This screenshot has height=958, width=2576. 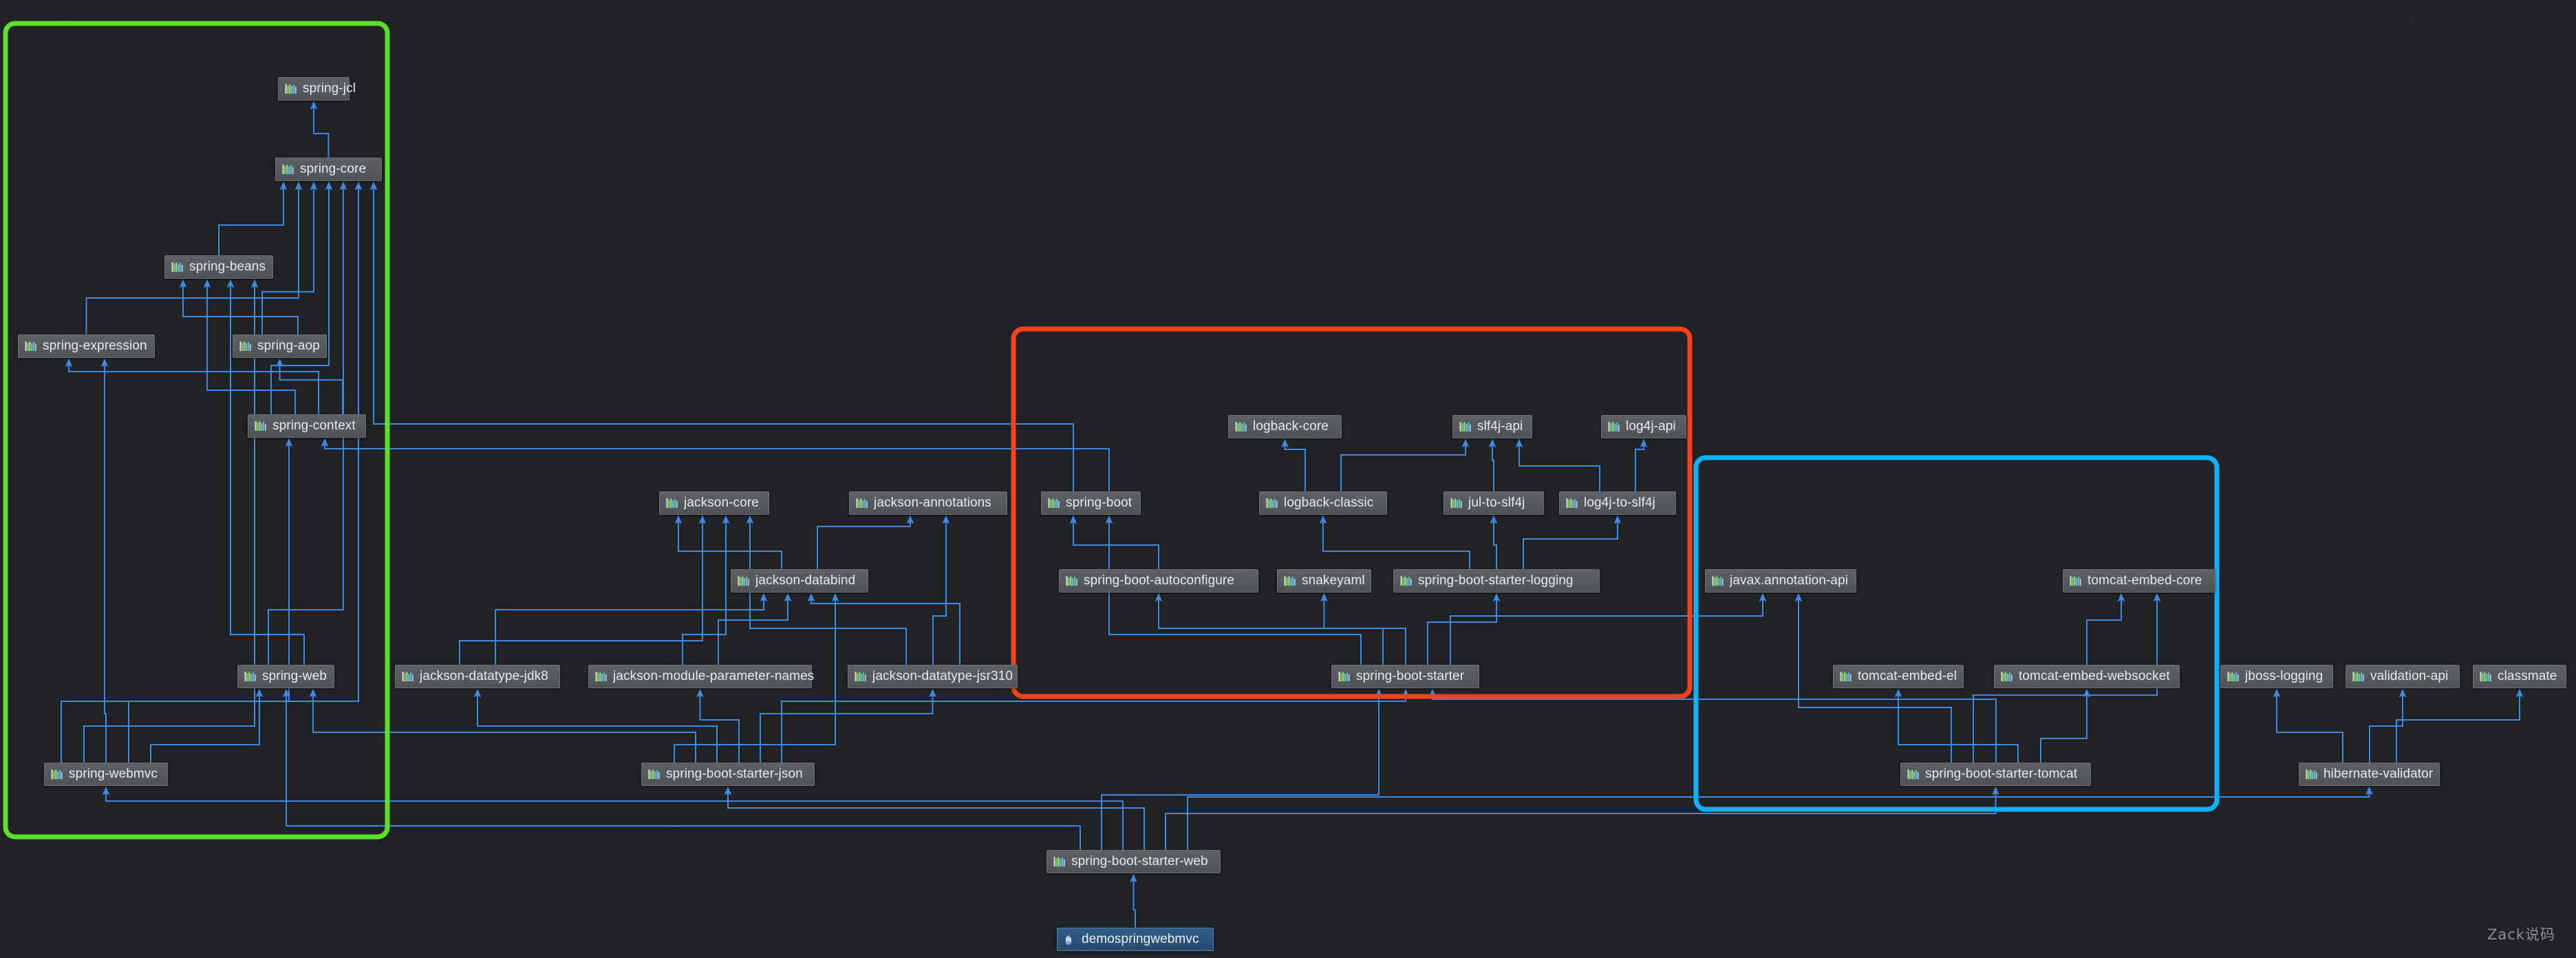 I want to click on edge-spring-webmvc-to-spring-expression, so click(x=105, y=560).